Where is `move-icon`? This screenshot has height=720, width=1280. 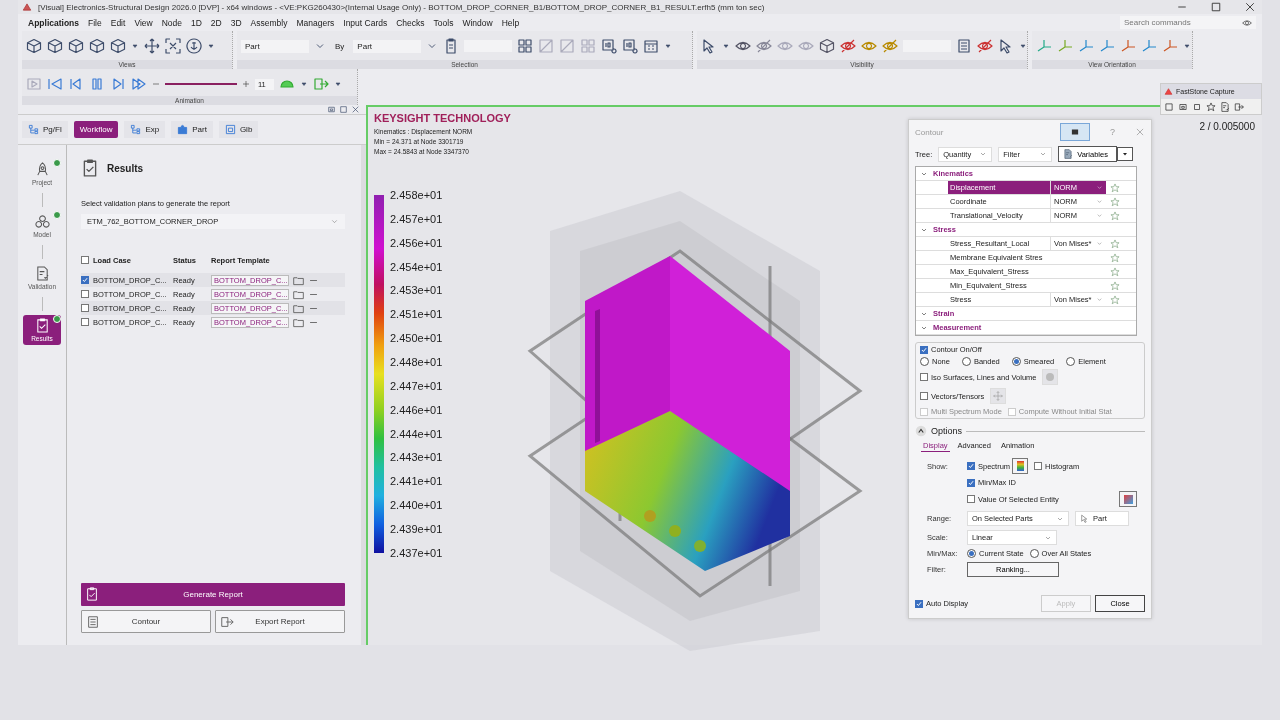
move-icon is located at coordinates (152, 46).